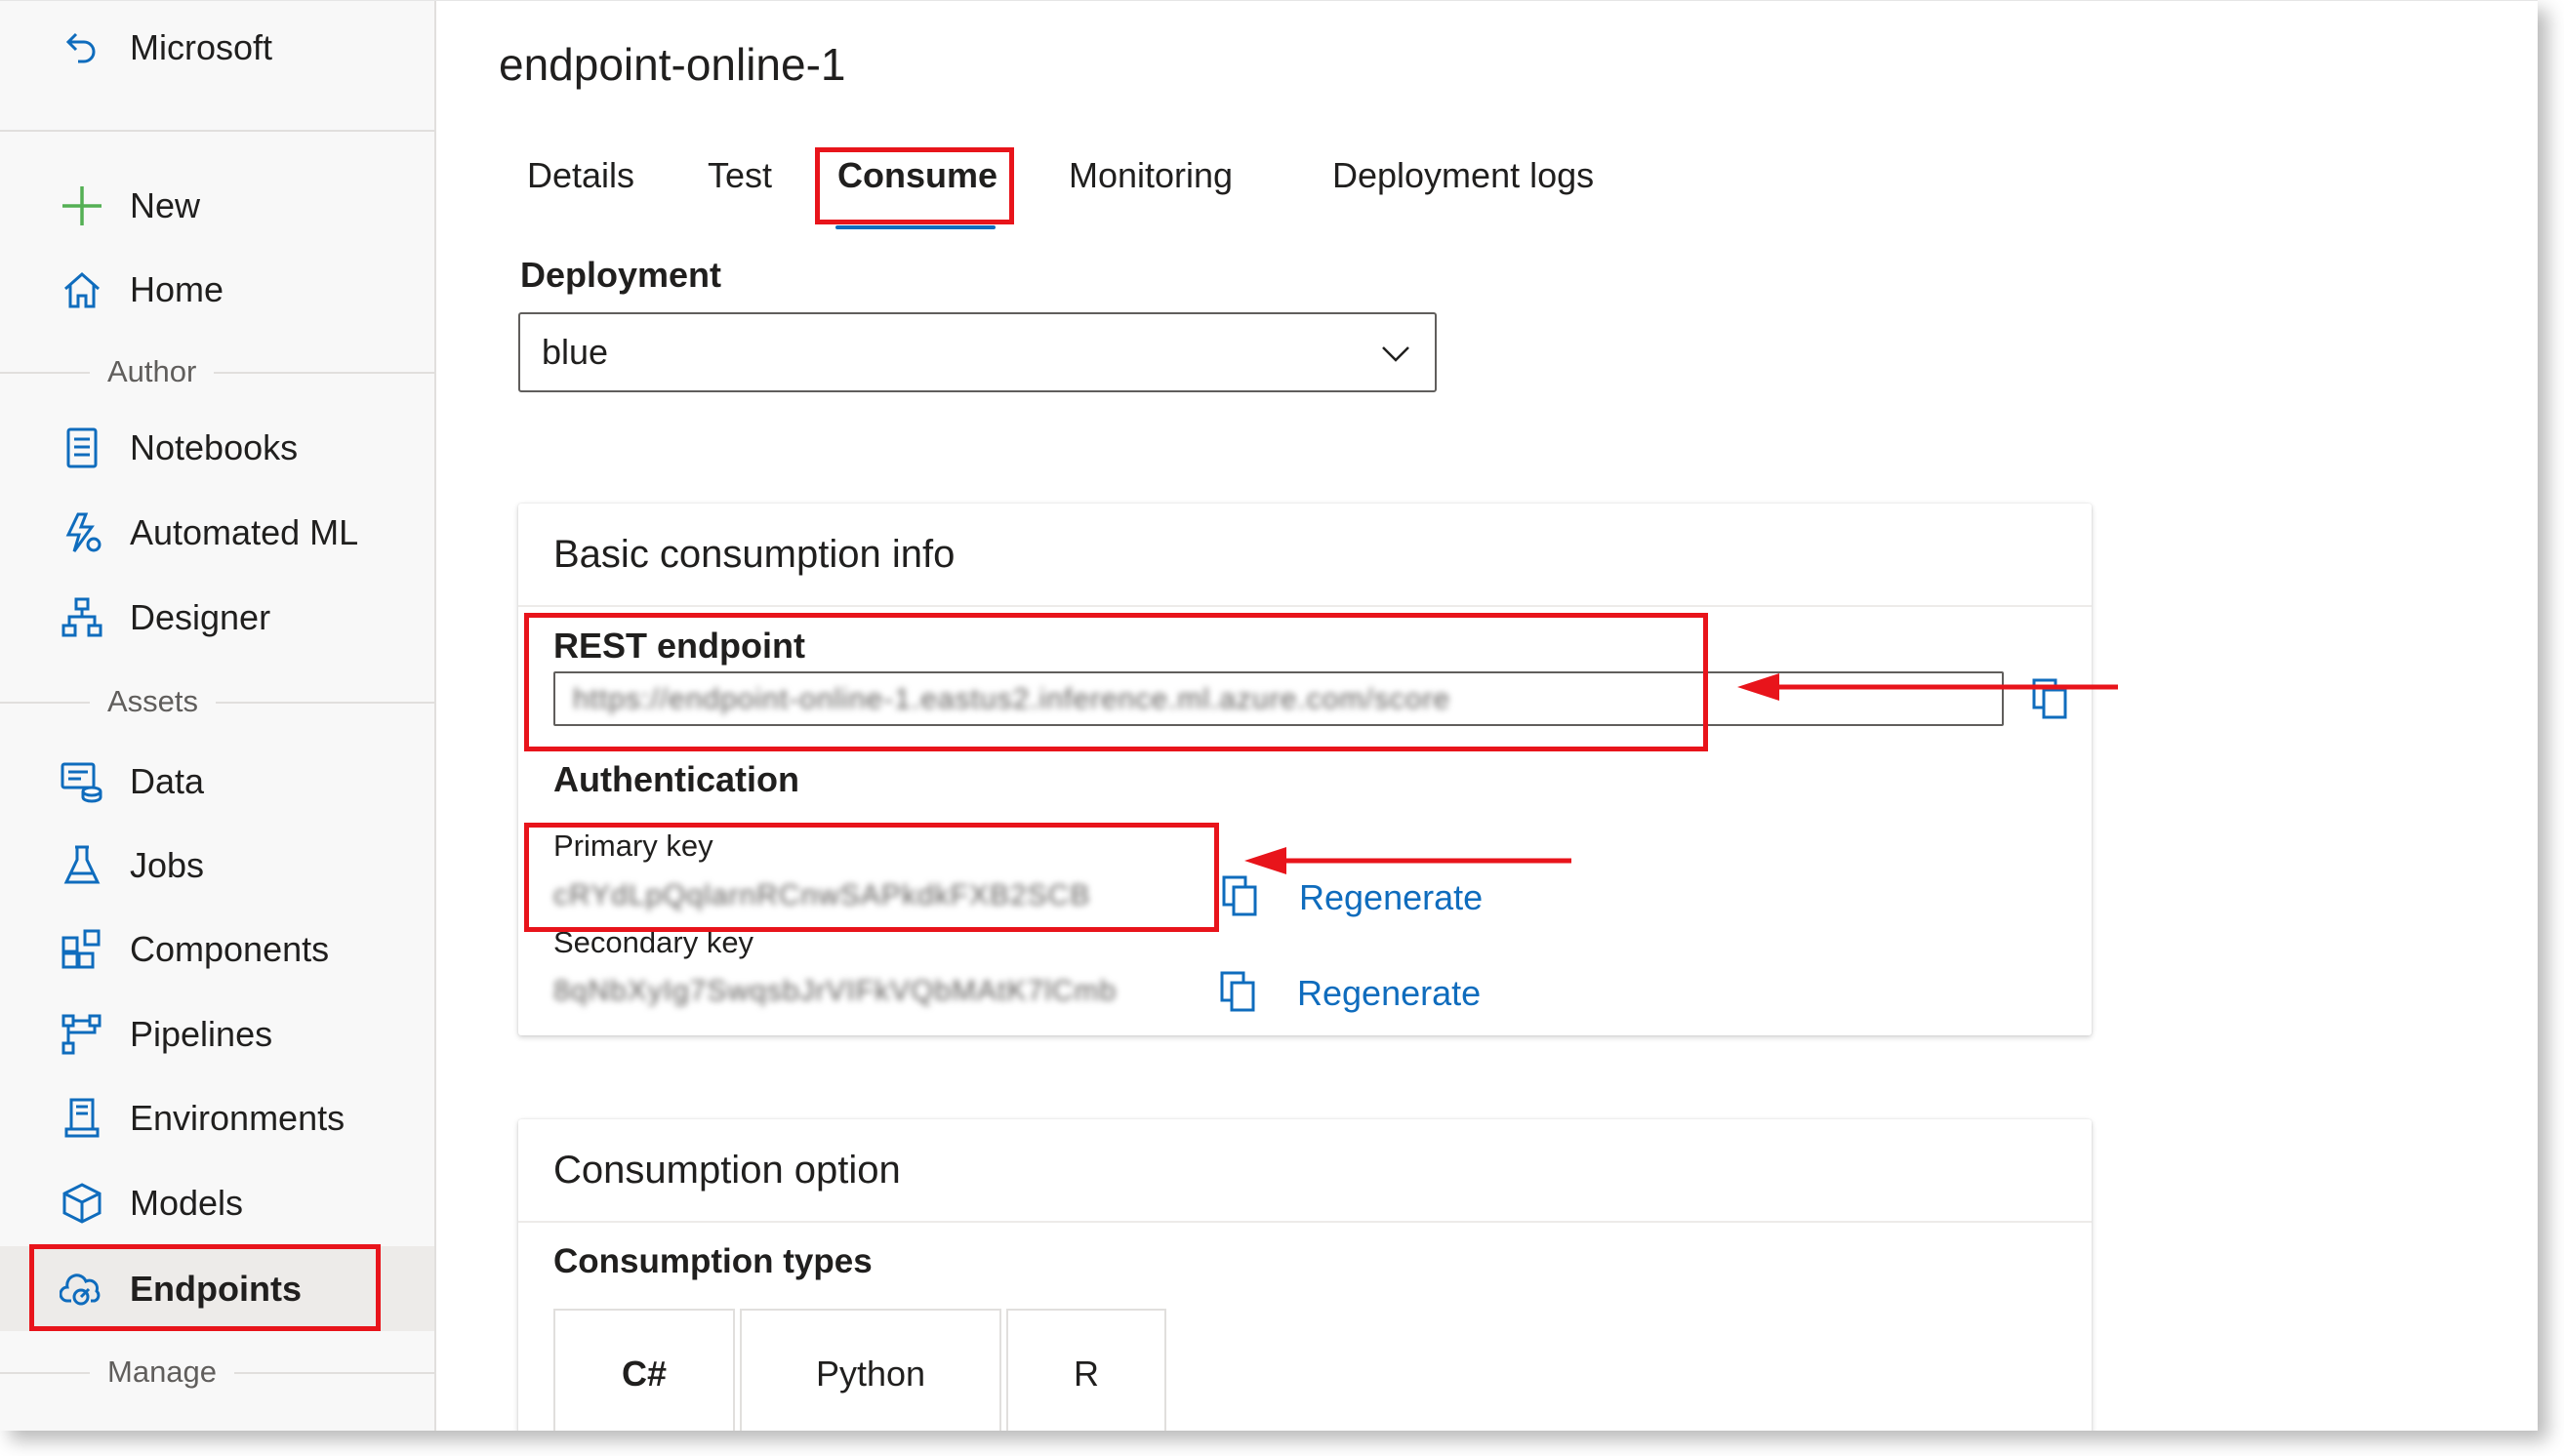 The height and width of the screenshot is (1456, 2564). Describe the element at coordinates (727, 1170) in the screenshot. I see `card-title: Consumption option` at that location.